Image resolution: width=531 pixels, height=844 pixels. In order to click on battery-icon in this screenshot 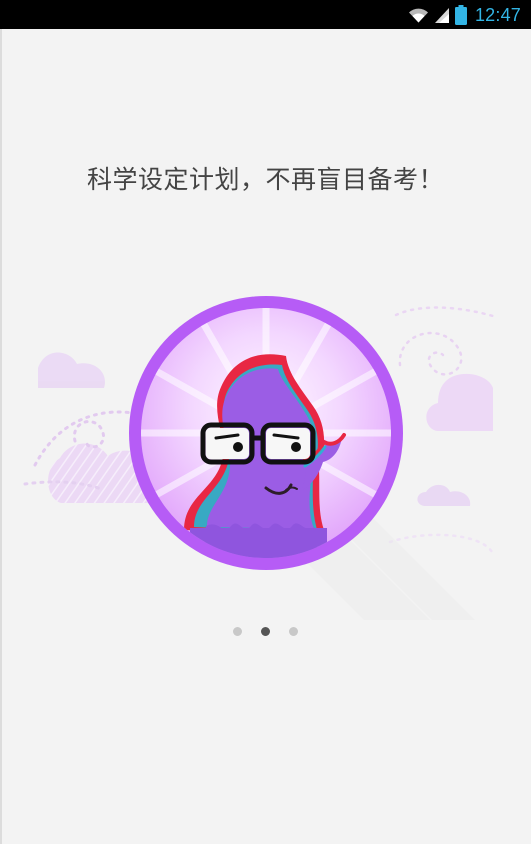, I will do `click(460, 14)`.